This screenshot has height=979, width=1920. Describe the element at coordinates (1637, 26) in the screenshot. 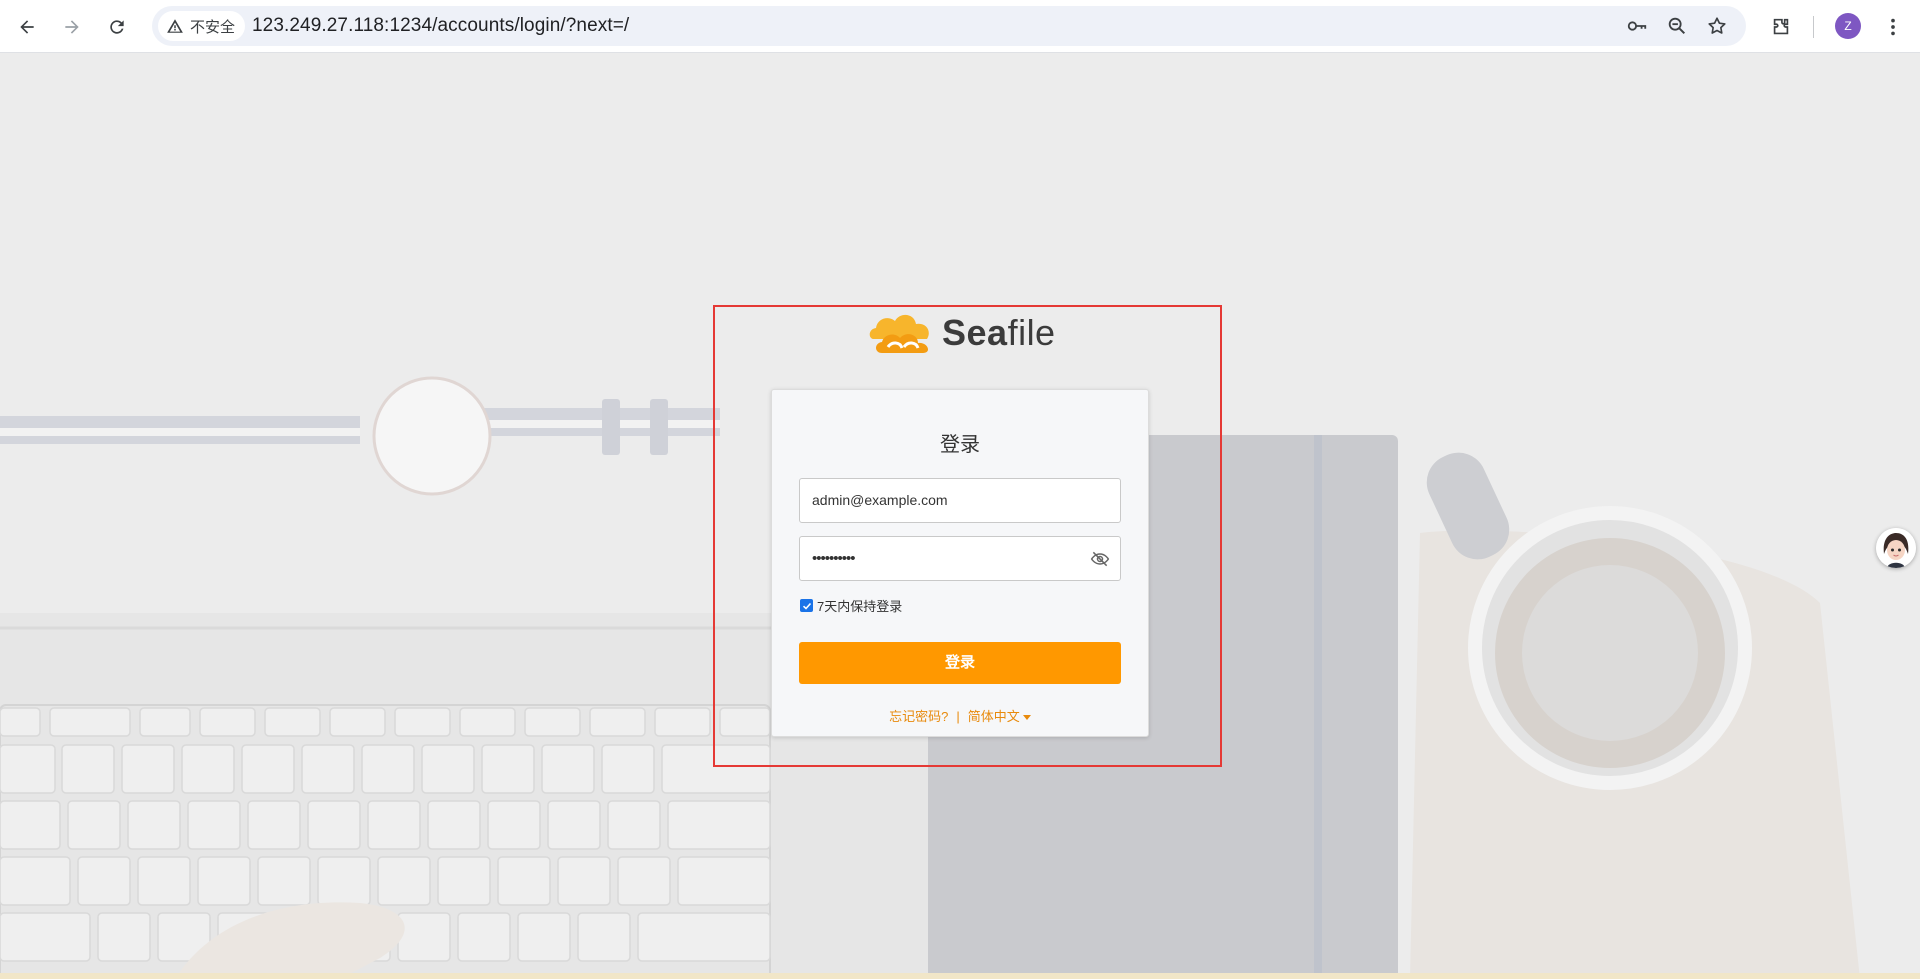

I see `password-key-icon` at that location.